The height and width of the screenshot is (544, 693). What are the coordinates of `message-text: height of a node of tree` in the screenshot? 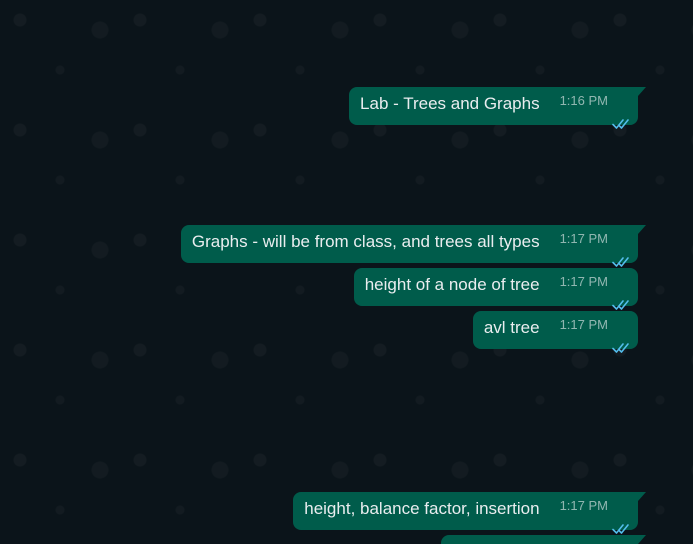 It's located at (452, 284).